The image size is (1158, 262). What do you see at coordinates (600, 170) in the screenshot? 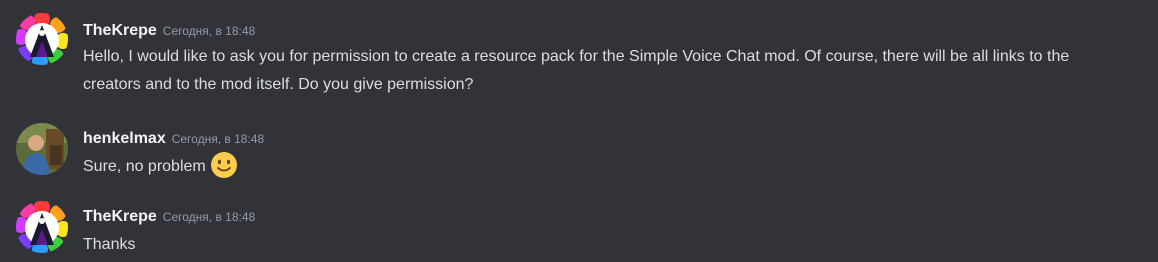
I see `message-content: Sure, no problem` at bounding box center [600, 170].